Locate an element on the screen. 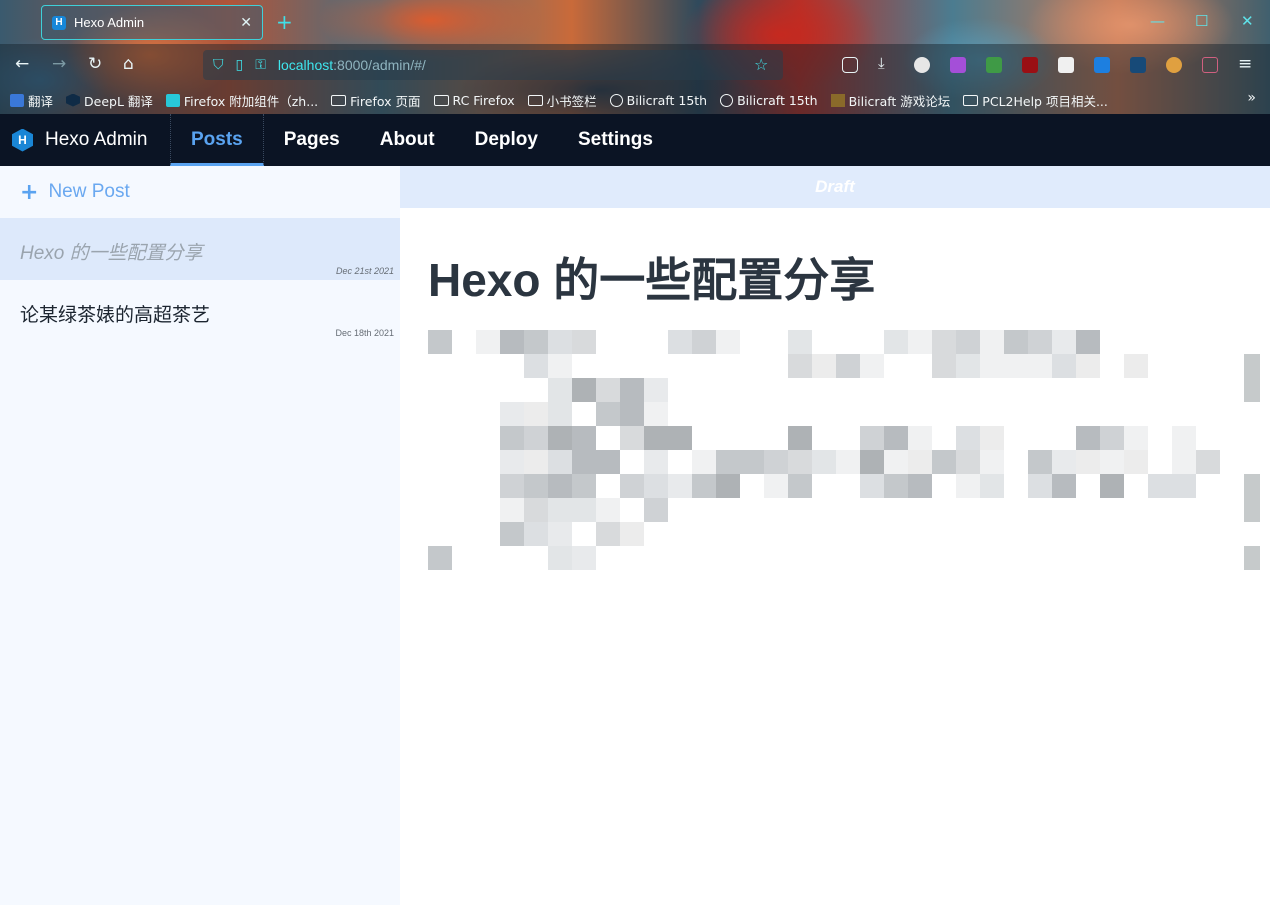 The height and width of the screenshot is (905, 1270). bookmark-label: 小书签栏 is located at coordinates (571, 101).